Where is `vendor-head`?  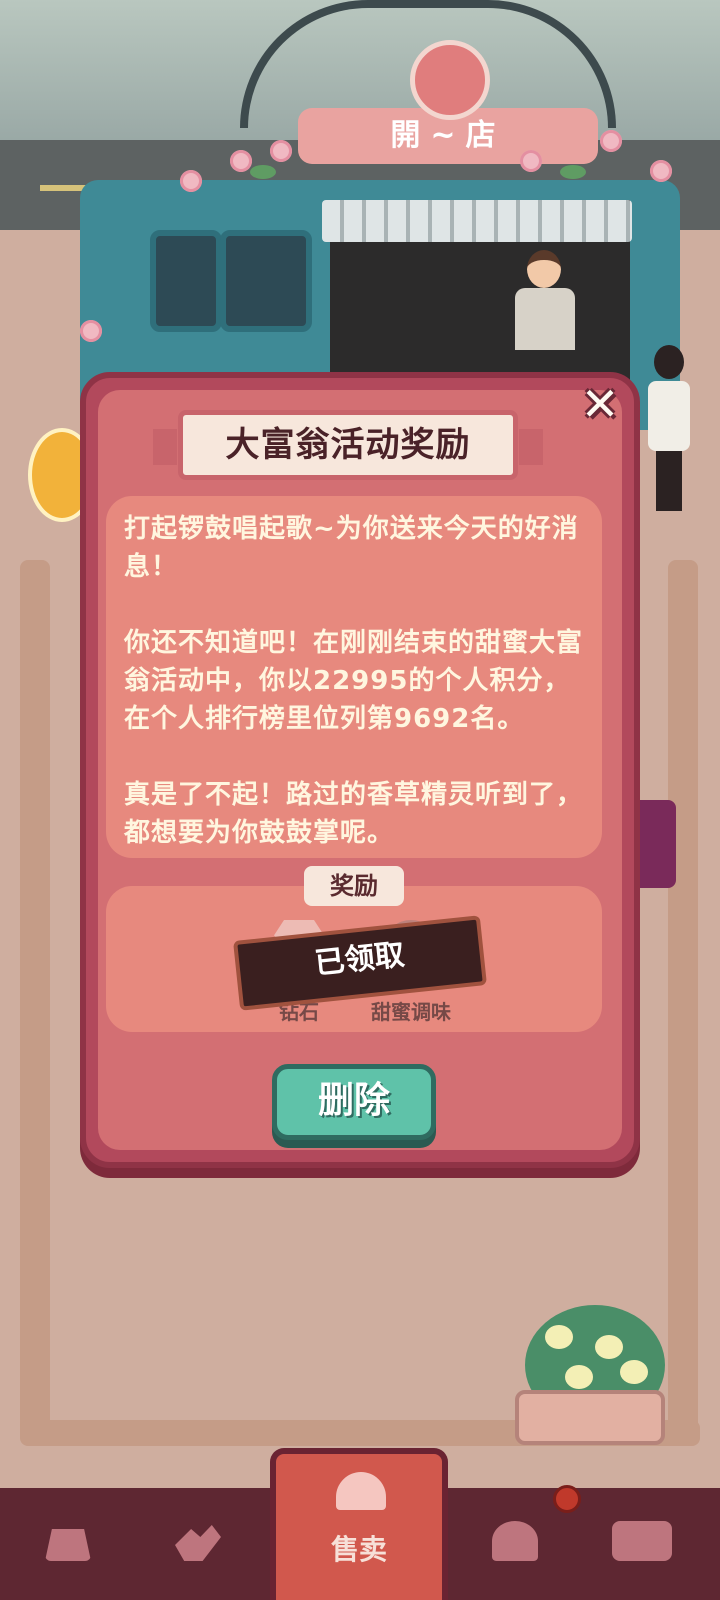 vendor-head is located at coordinates (544, 269).